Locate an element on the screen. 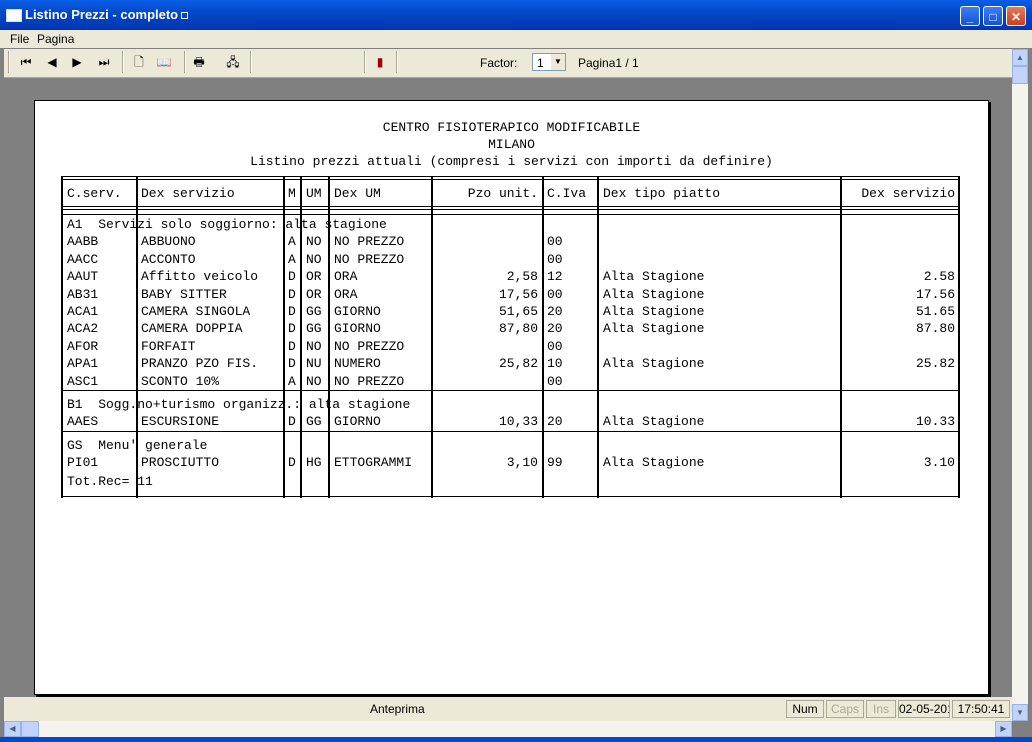 The width and height of the screenshot is (1032, 742). table-cell: PI01 is located at coordinates (83, 463).